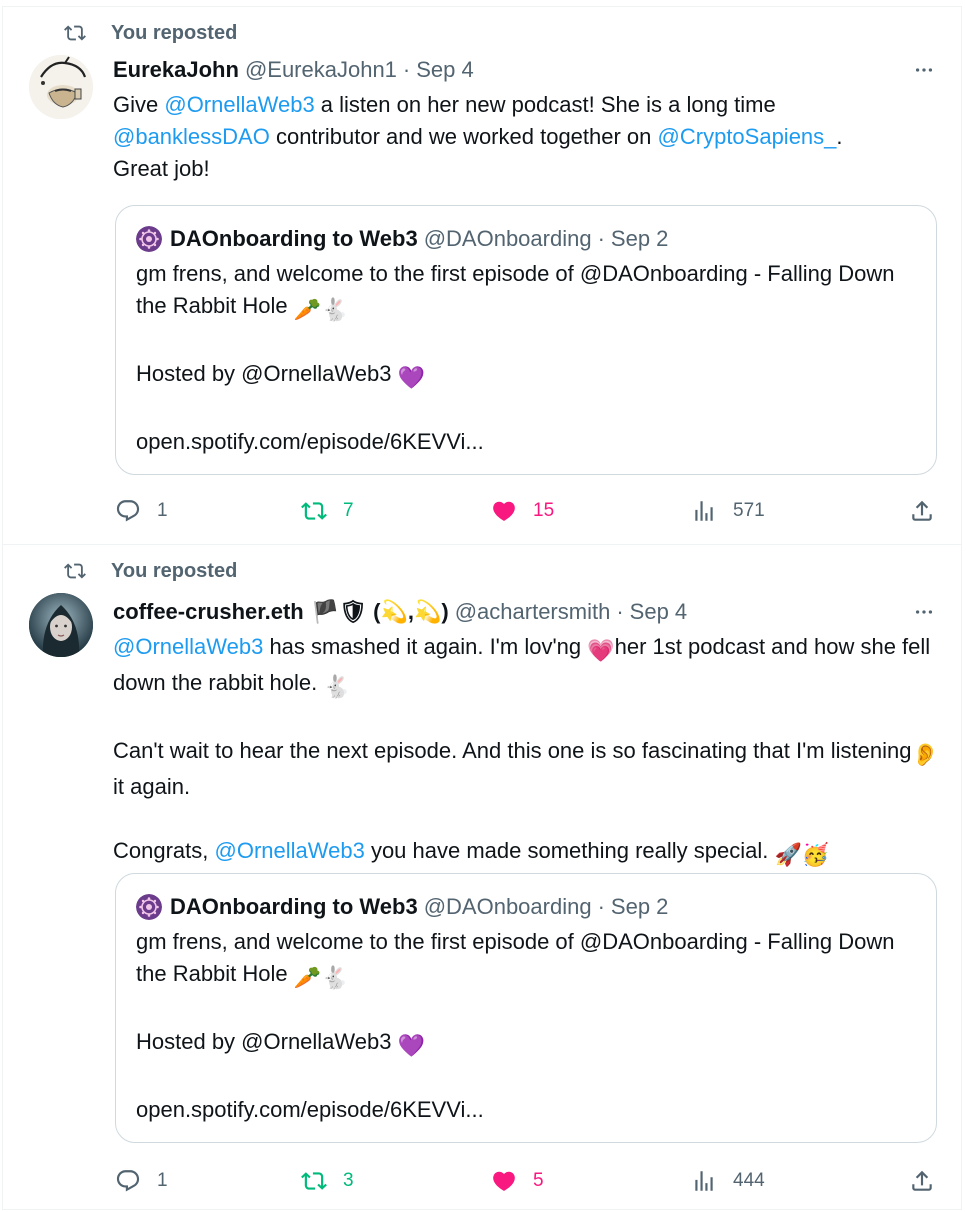 Image resolution: width=966 pixels, height=1212 pixels. What do you see at coordinates (749, 1180) in the screenshot?
I see `views-count: 444` at bounding box center [749, 1180].